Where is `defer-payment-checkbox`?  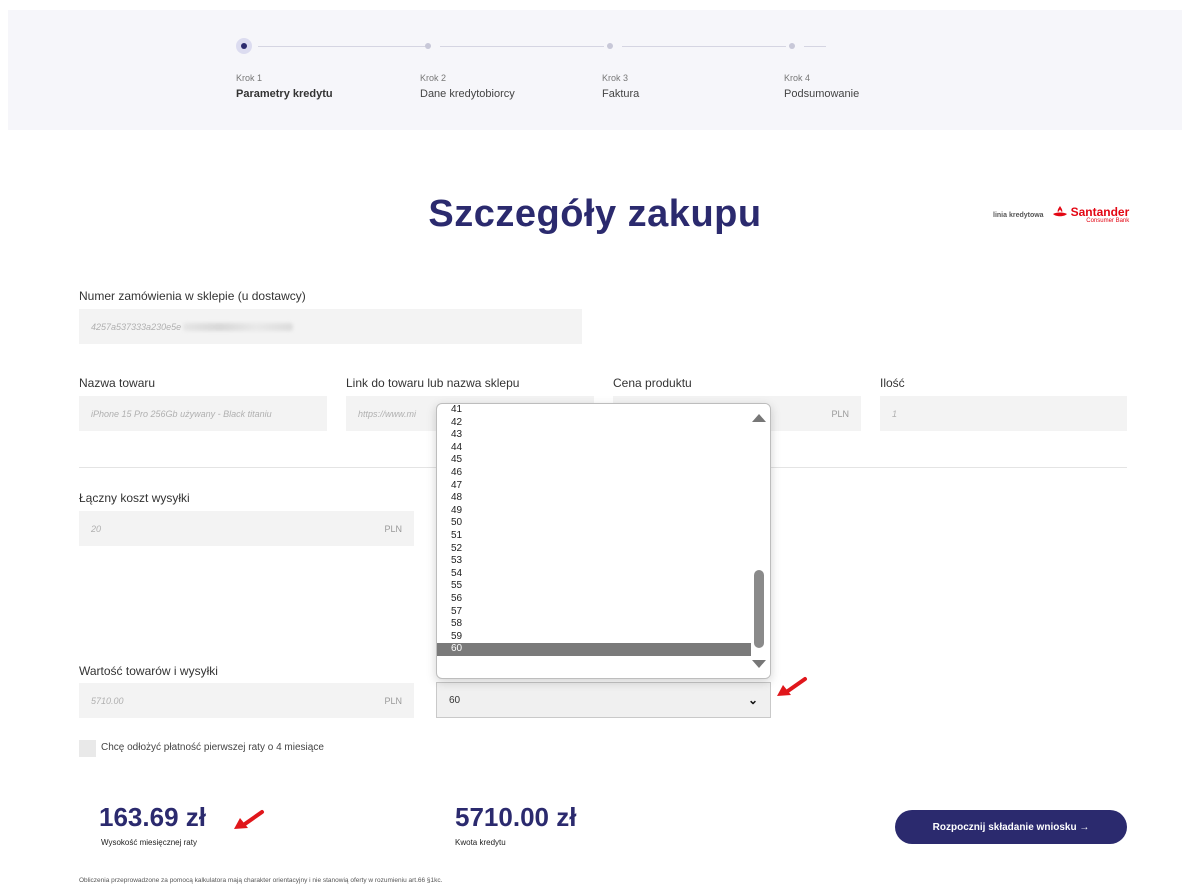
defer-payment-checkbox is located at coordinates (87, 748).